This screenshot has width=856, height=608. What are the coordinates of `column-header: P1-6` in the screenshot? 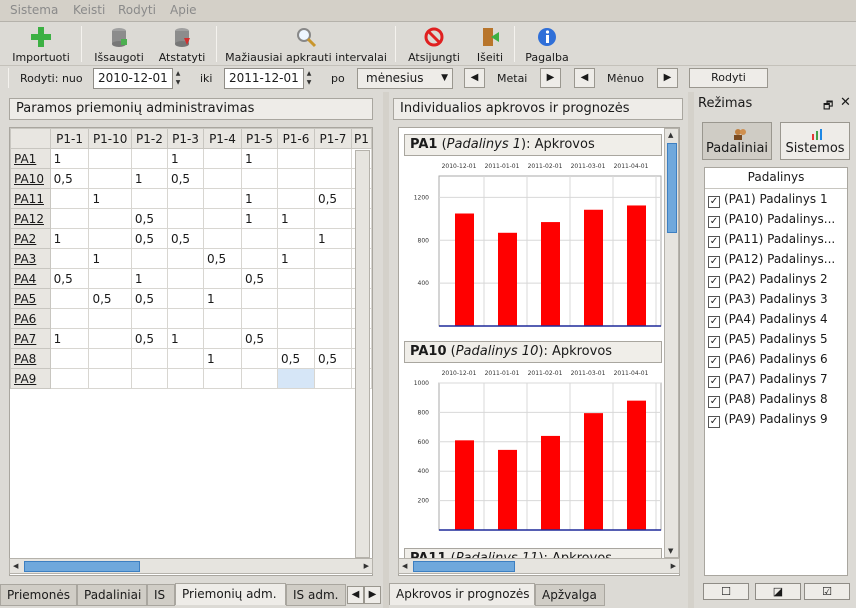 It's located at (296, 138).